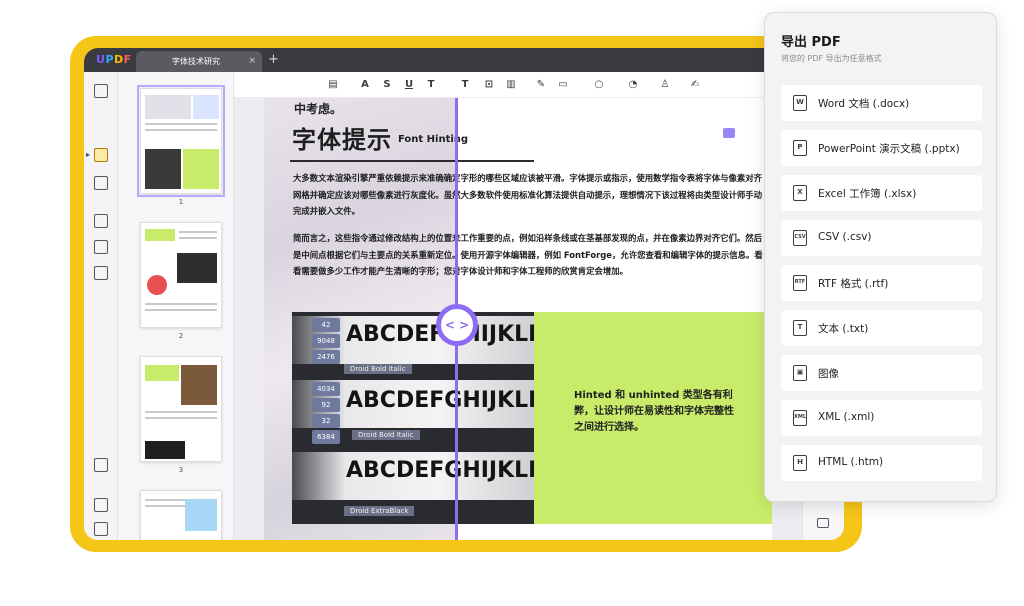  I want to click on text-box-tool-icon: ⊡, so click(489, 85).